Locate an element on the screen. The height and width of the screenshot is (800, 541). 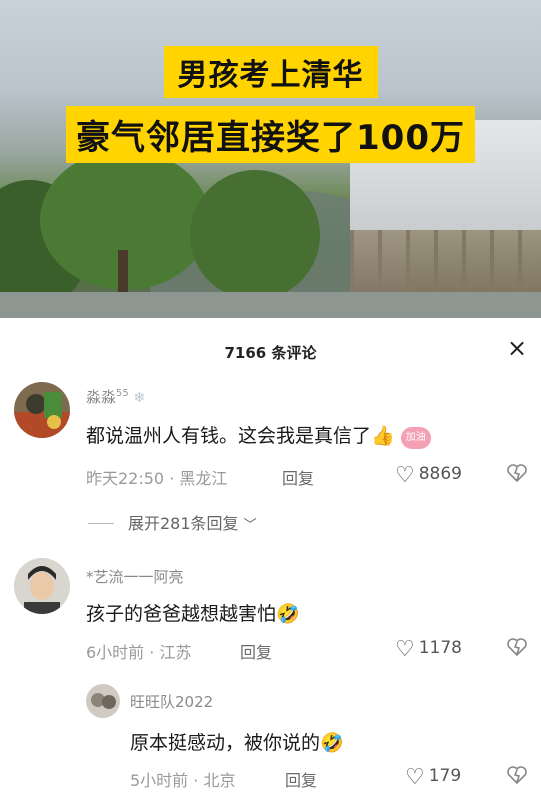
user-level-badge: 55 is located at coordinates (122, 393).